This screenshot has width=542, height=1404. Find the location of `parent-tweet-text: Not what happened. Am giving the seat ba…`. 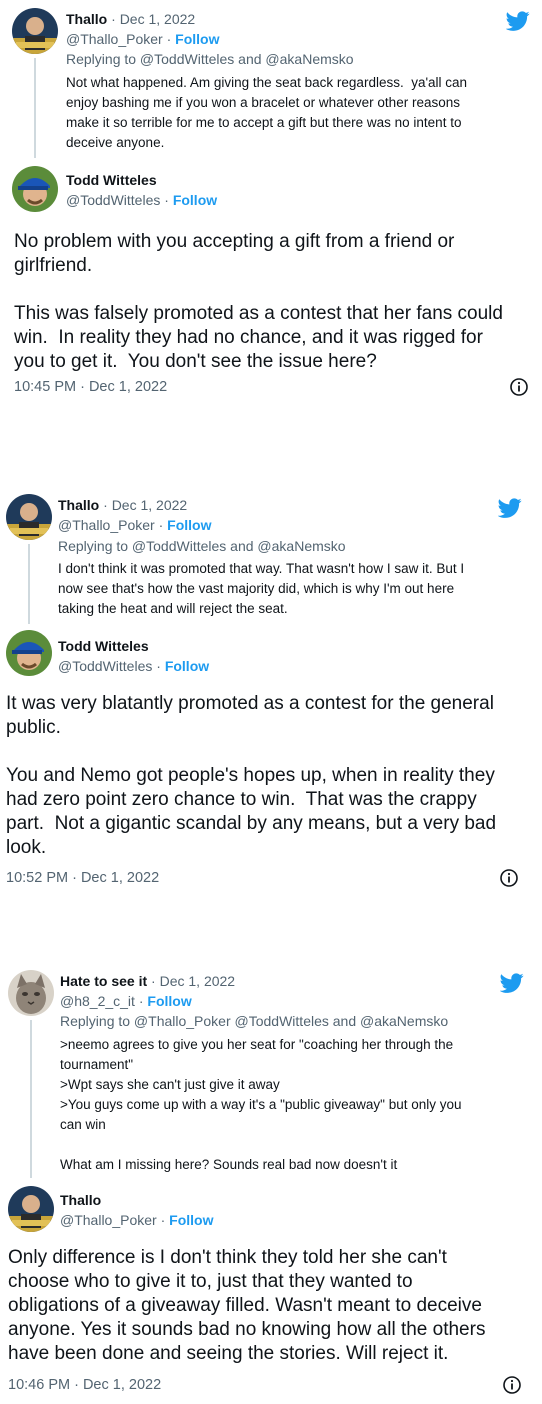

parent-tweet-text: Not what happened. Am giving the seat ba… is located at coordinates (267, 112).